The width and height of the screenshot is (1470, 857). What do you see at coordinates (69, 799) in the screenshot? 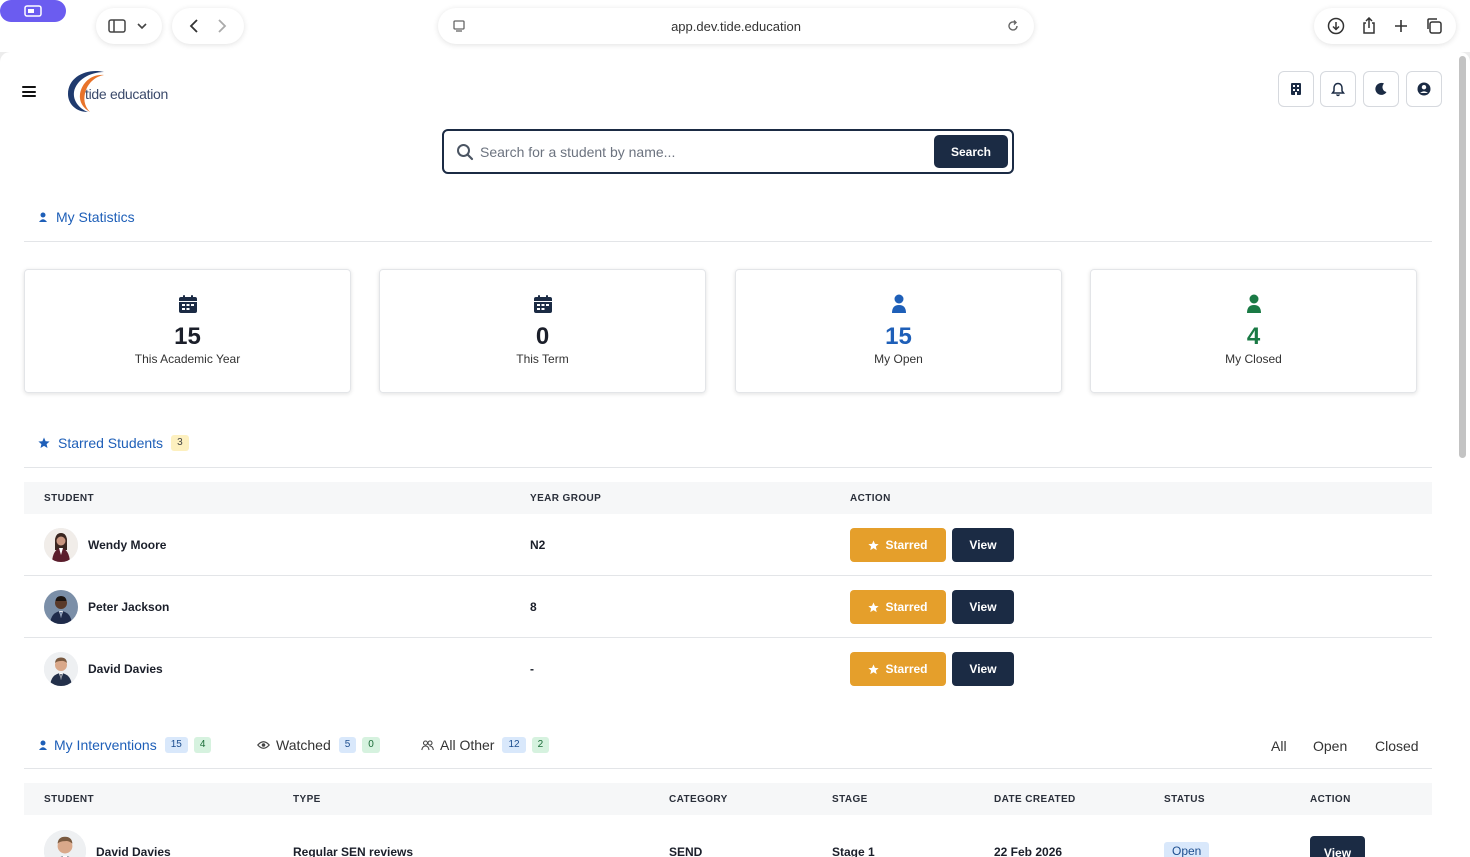
I see `column-header: STUDENT` at bounding box center [69, 799].